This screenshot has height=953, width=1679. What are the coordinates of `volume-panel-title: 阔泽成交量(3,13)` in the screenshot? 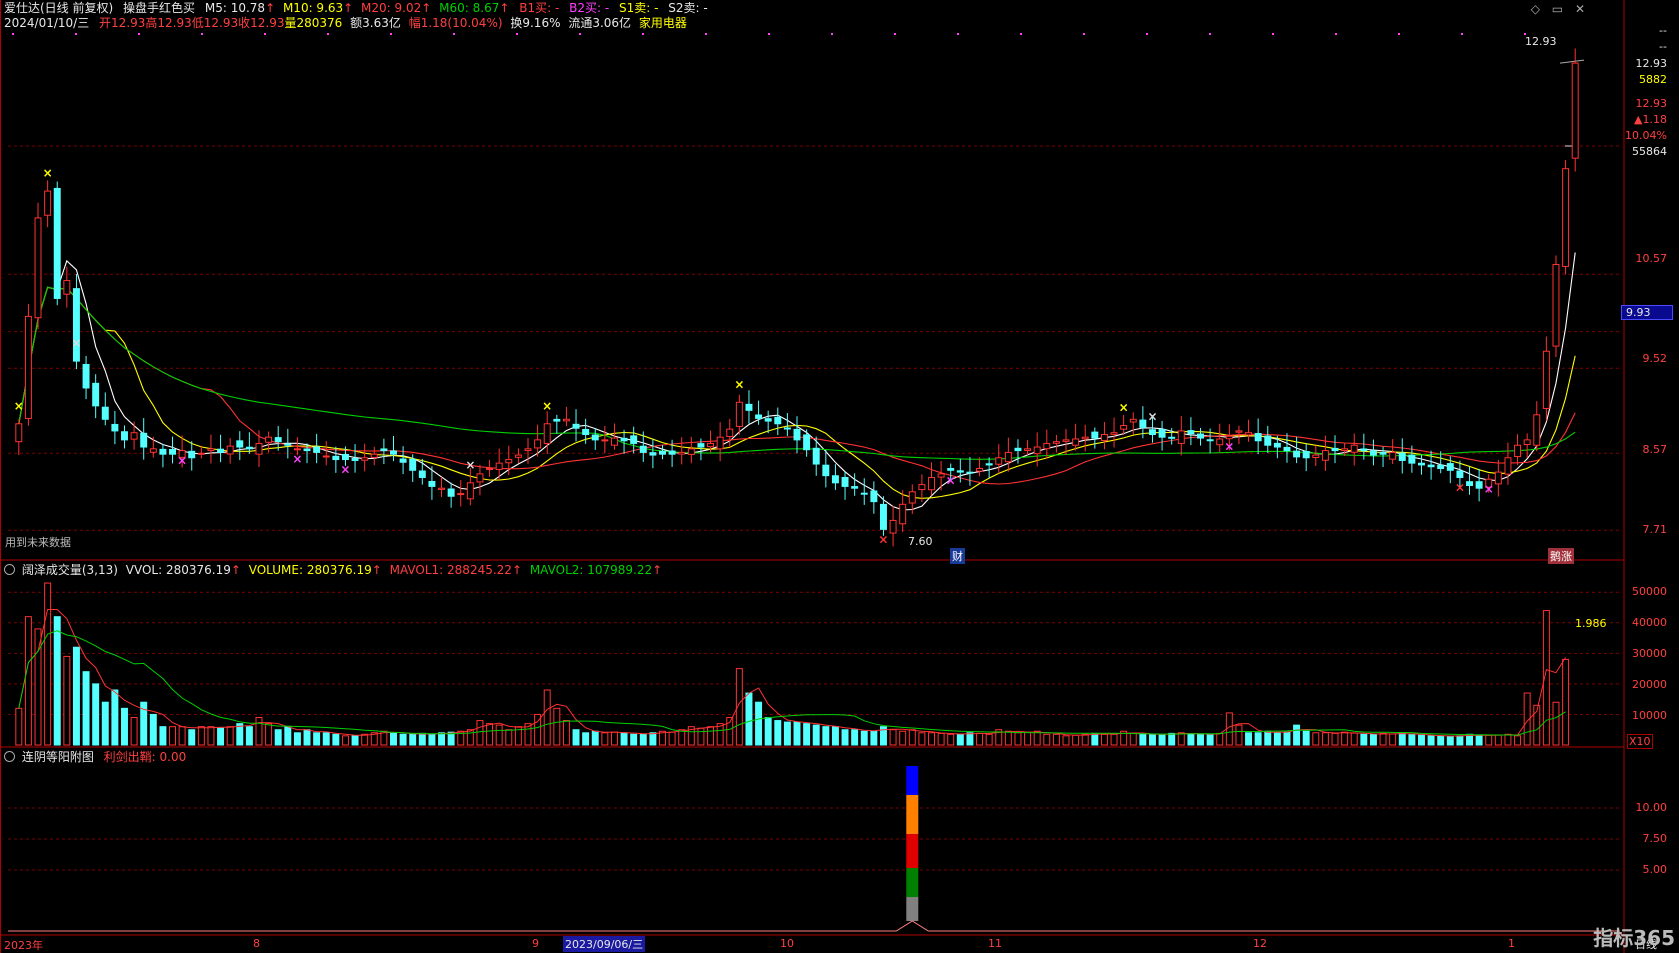 It's located at (70, 570).